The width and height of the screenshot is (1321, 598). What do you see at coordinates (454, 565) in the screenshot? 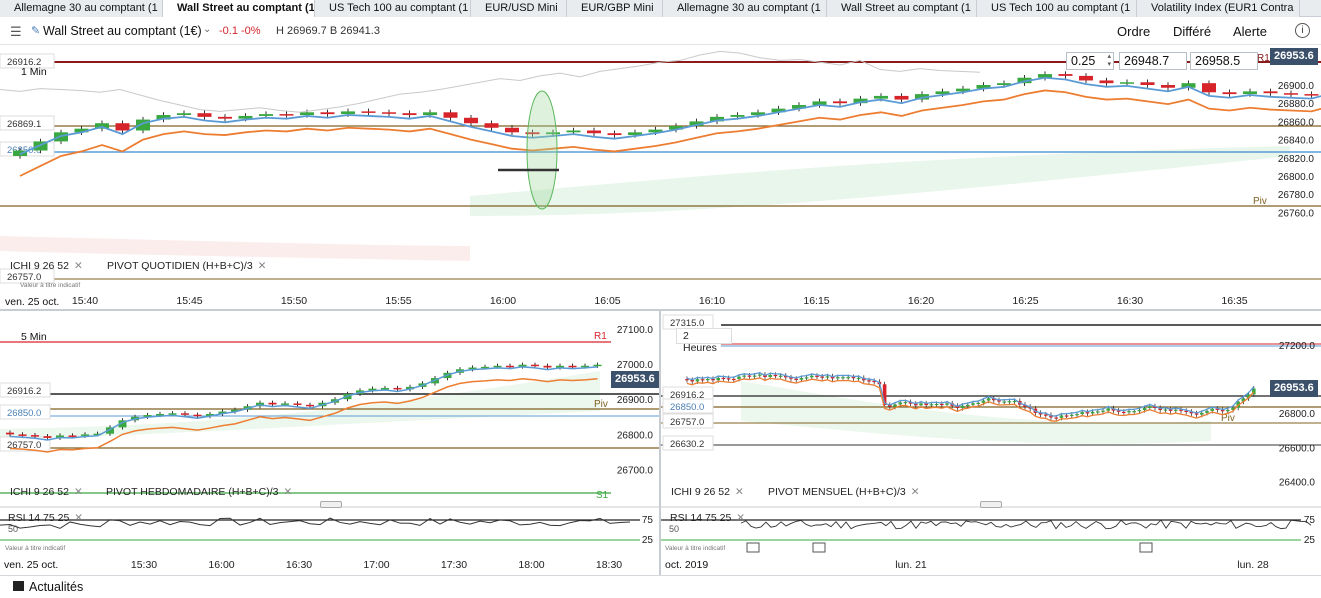
I see `time-tick-label: 17:30` at bounding box center [454, 565].